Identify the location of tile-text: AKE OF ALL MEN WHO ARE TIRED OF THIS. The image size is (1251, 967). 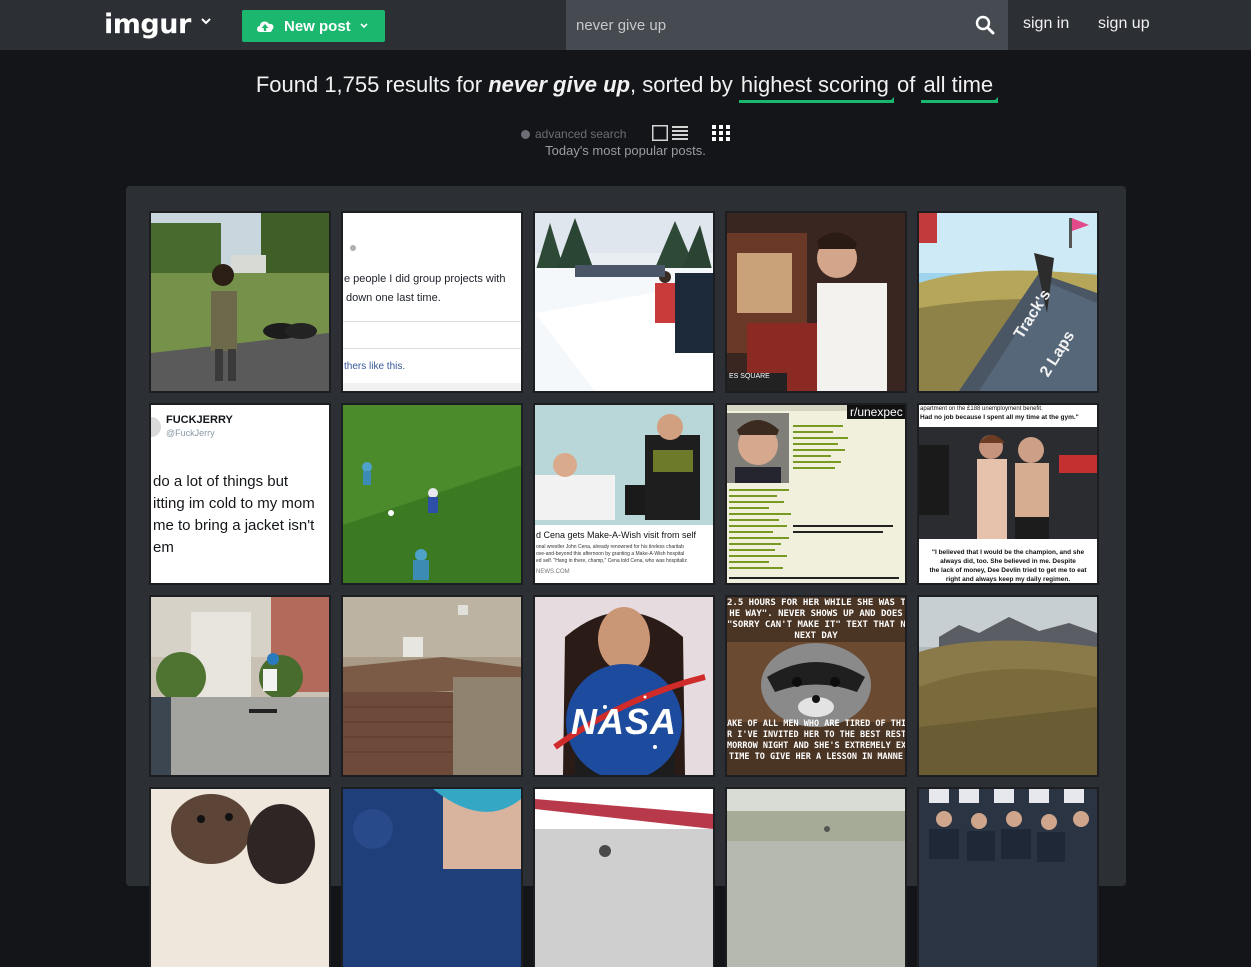
(816, 724).